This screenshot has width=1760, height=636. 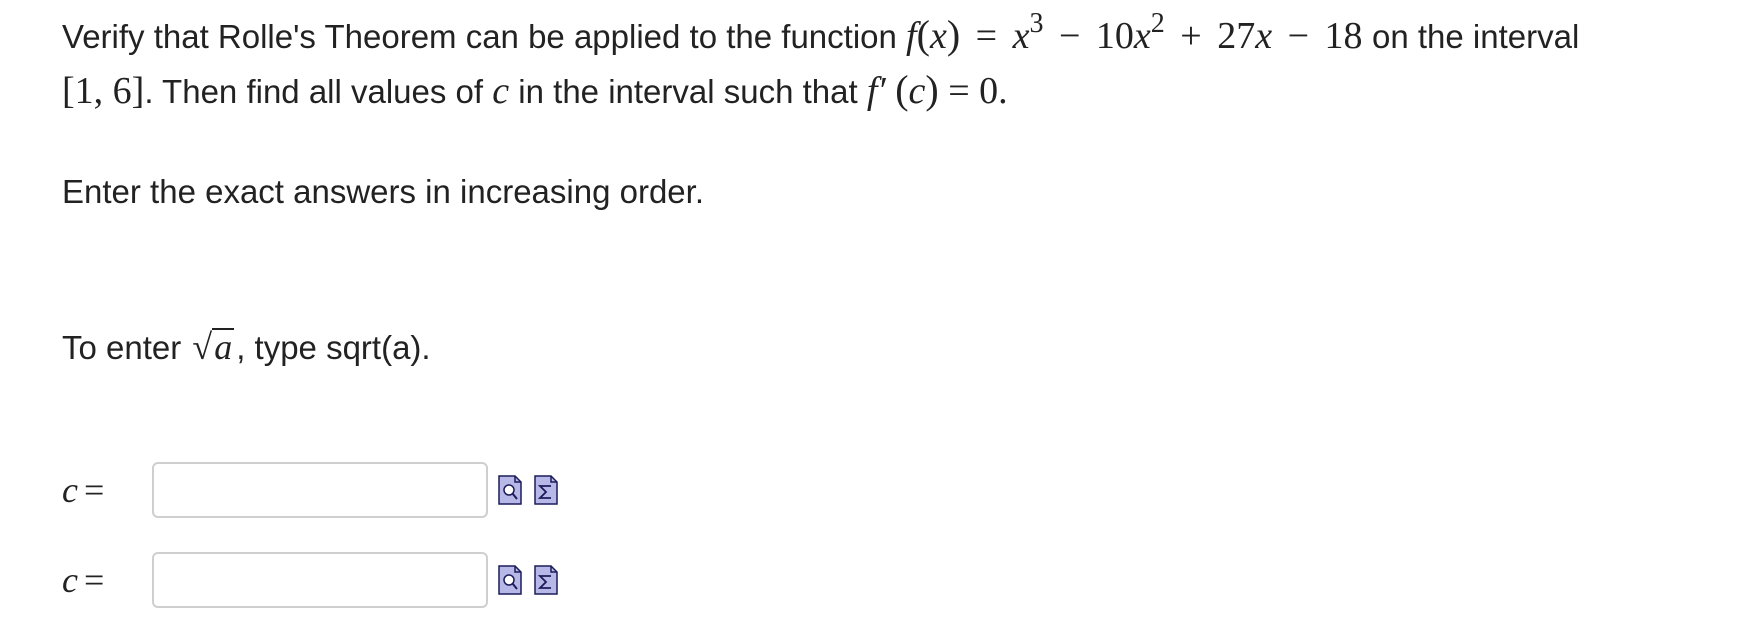 What do you see at coordinates (1191, 36) in the screenshot?
I see `plus-sign: +` at bounding box center [1191, 36].